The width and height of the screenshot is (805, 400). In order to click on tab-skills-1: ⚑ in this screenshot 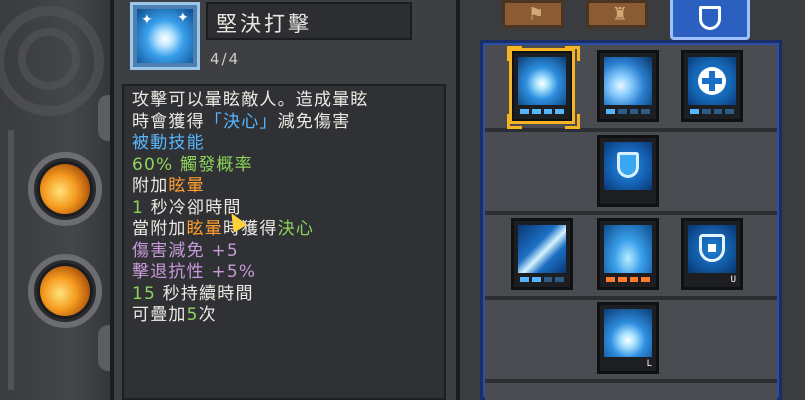, I will do `click(533, 14)`.